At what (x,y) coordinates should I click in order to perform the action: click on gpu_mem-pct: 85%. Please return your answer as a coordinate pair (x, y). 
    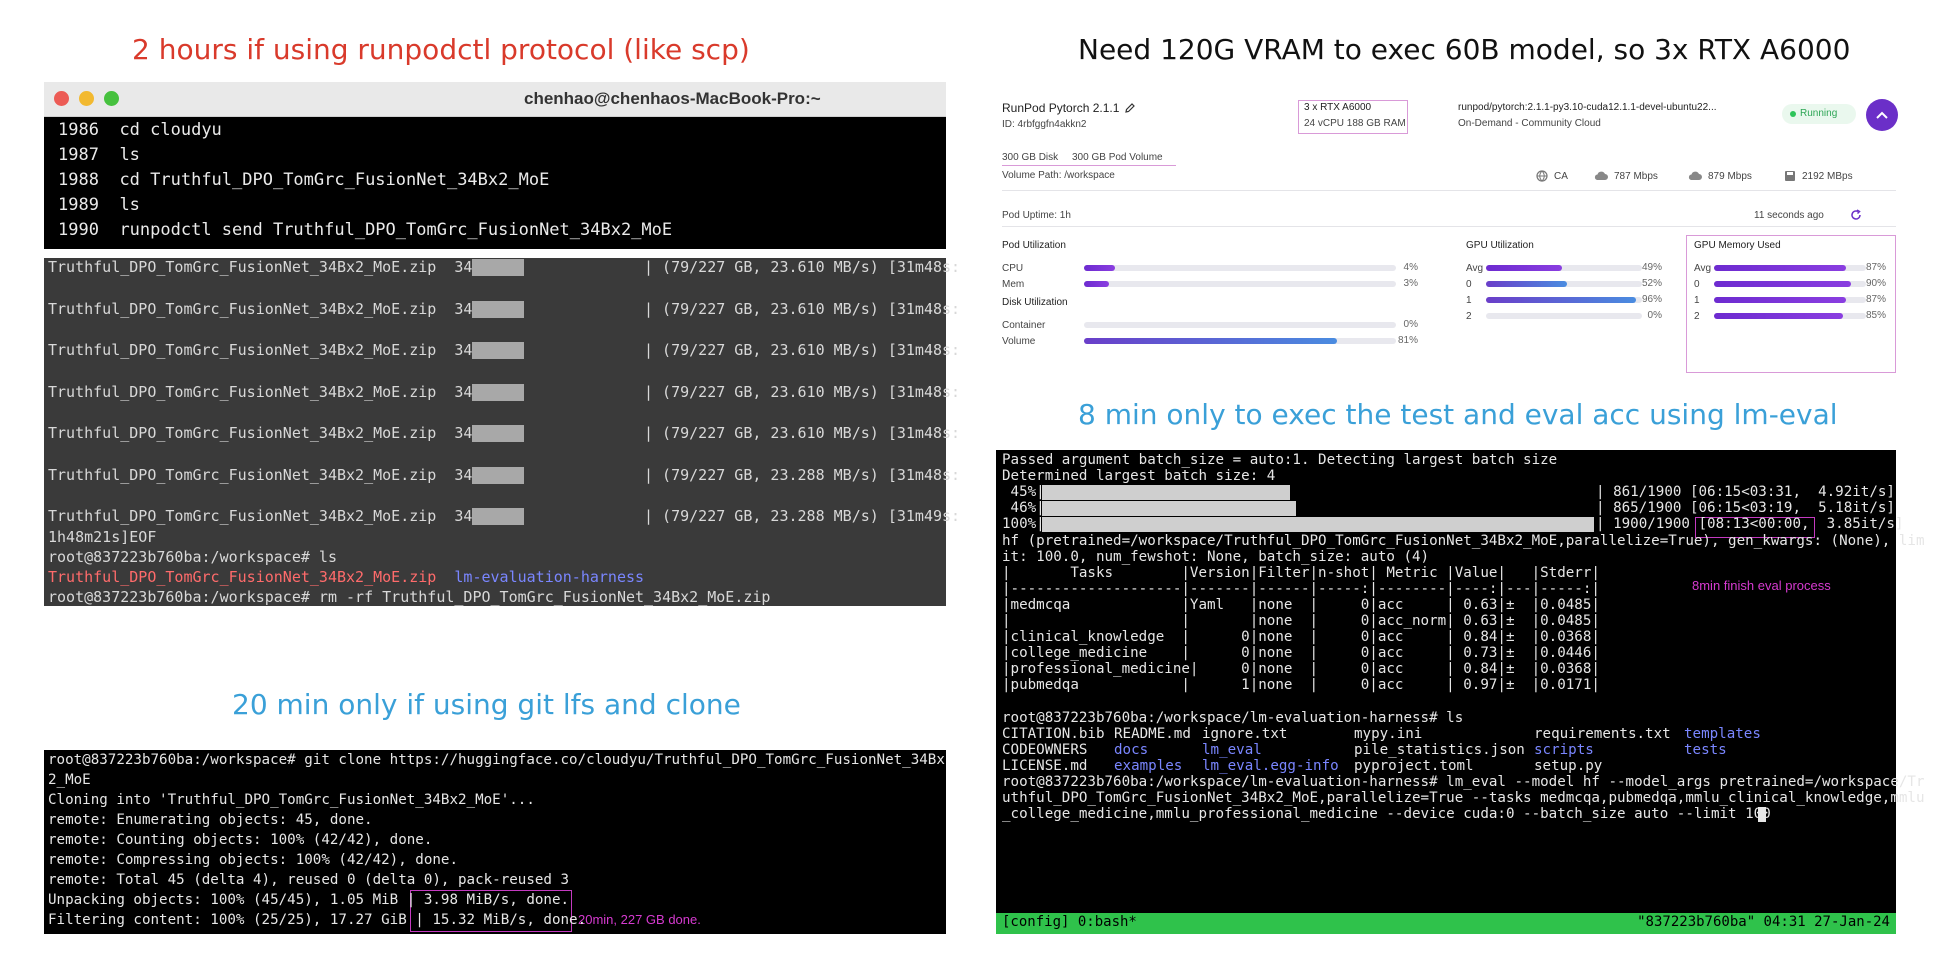
    Looking at the image, I should click on (1875, 315).